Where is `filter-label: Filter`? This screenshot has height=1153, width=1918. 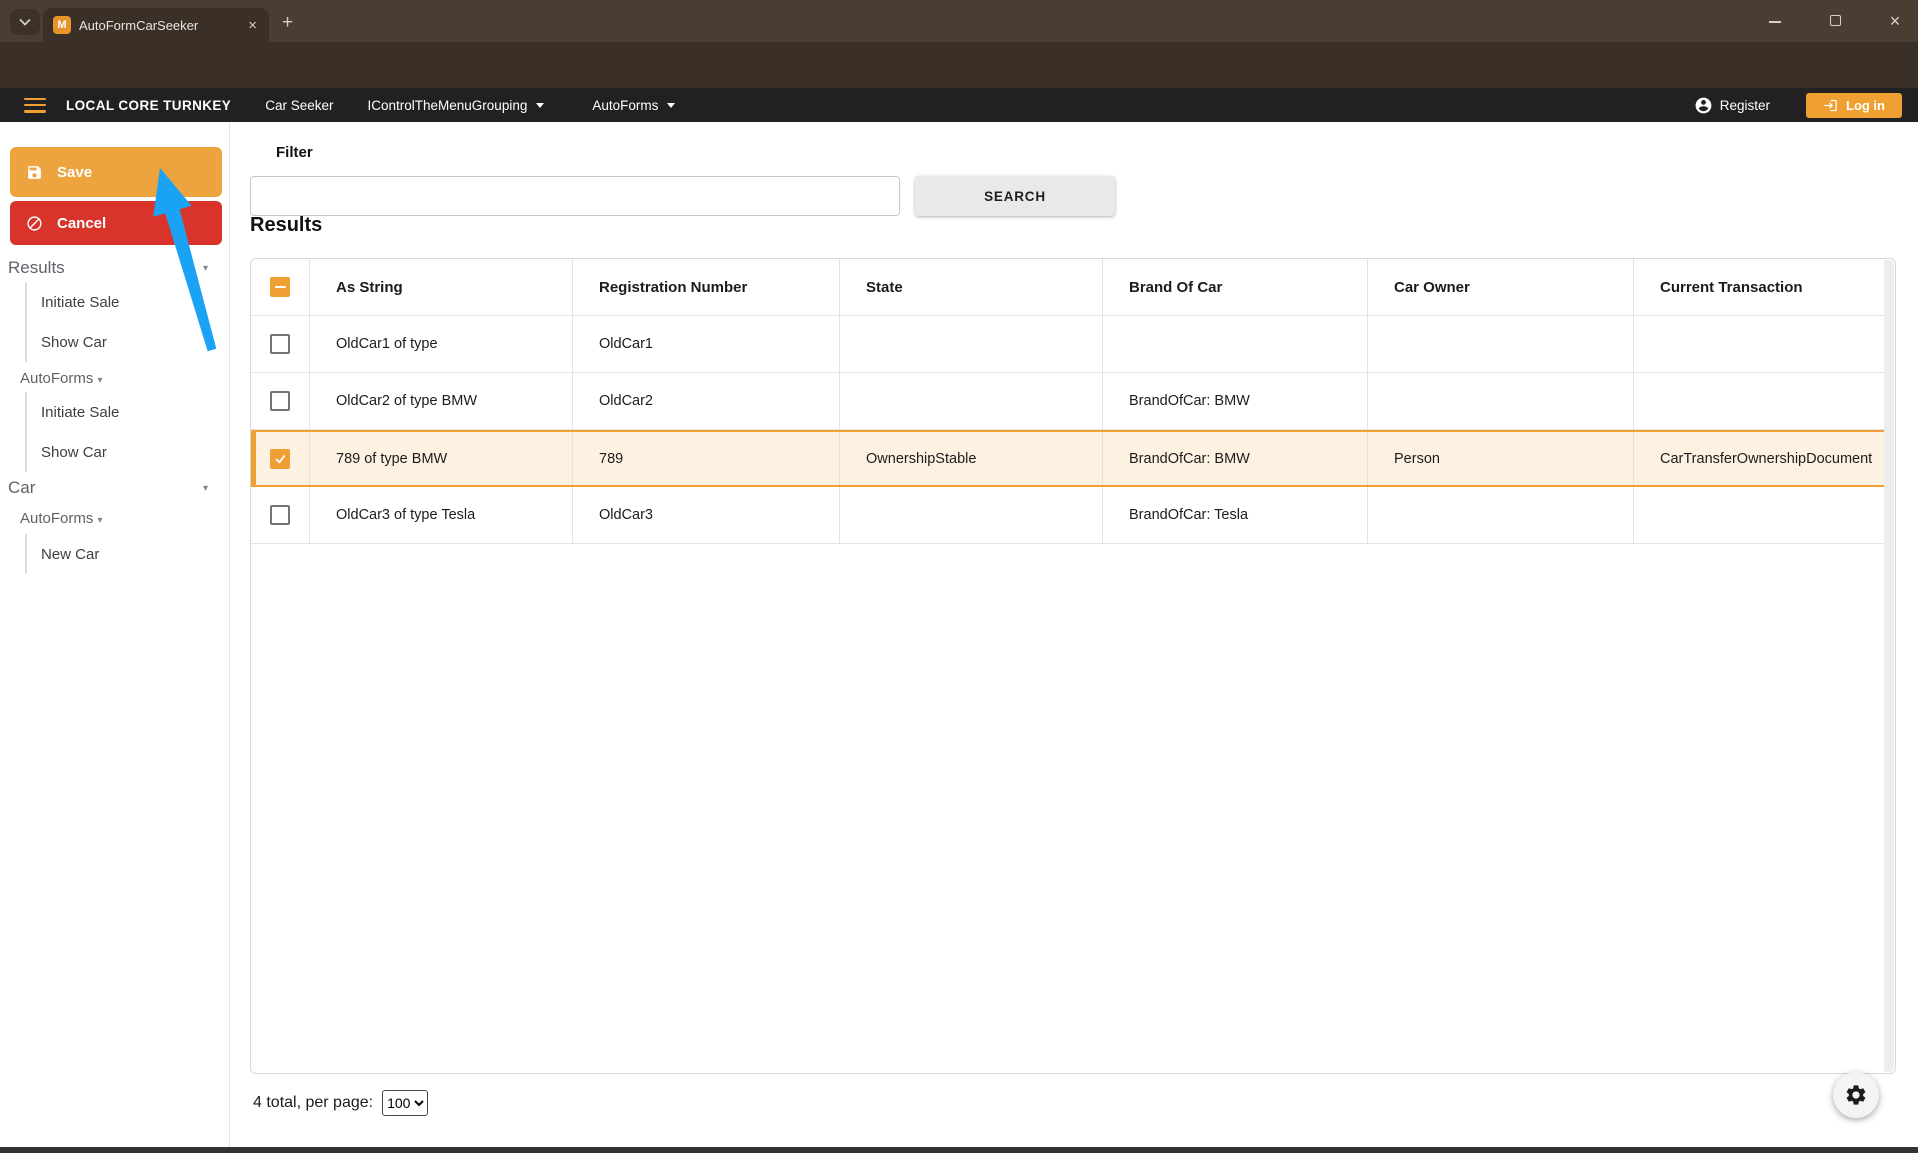
filter-label: Filter is located at coordinates (294, 152).